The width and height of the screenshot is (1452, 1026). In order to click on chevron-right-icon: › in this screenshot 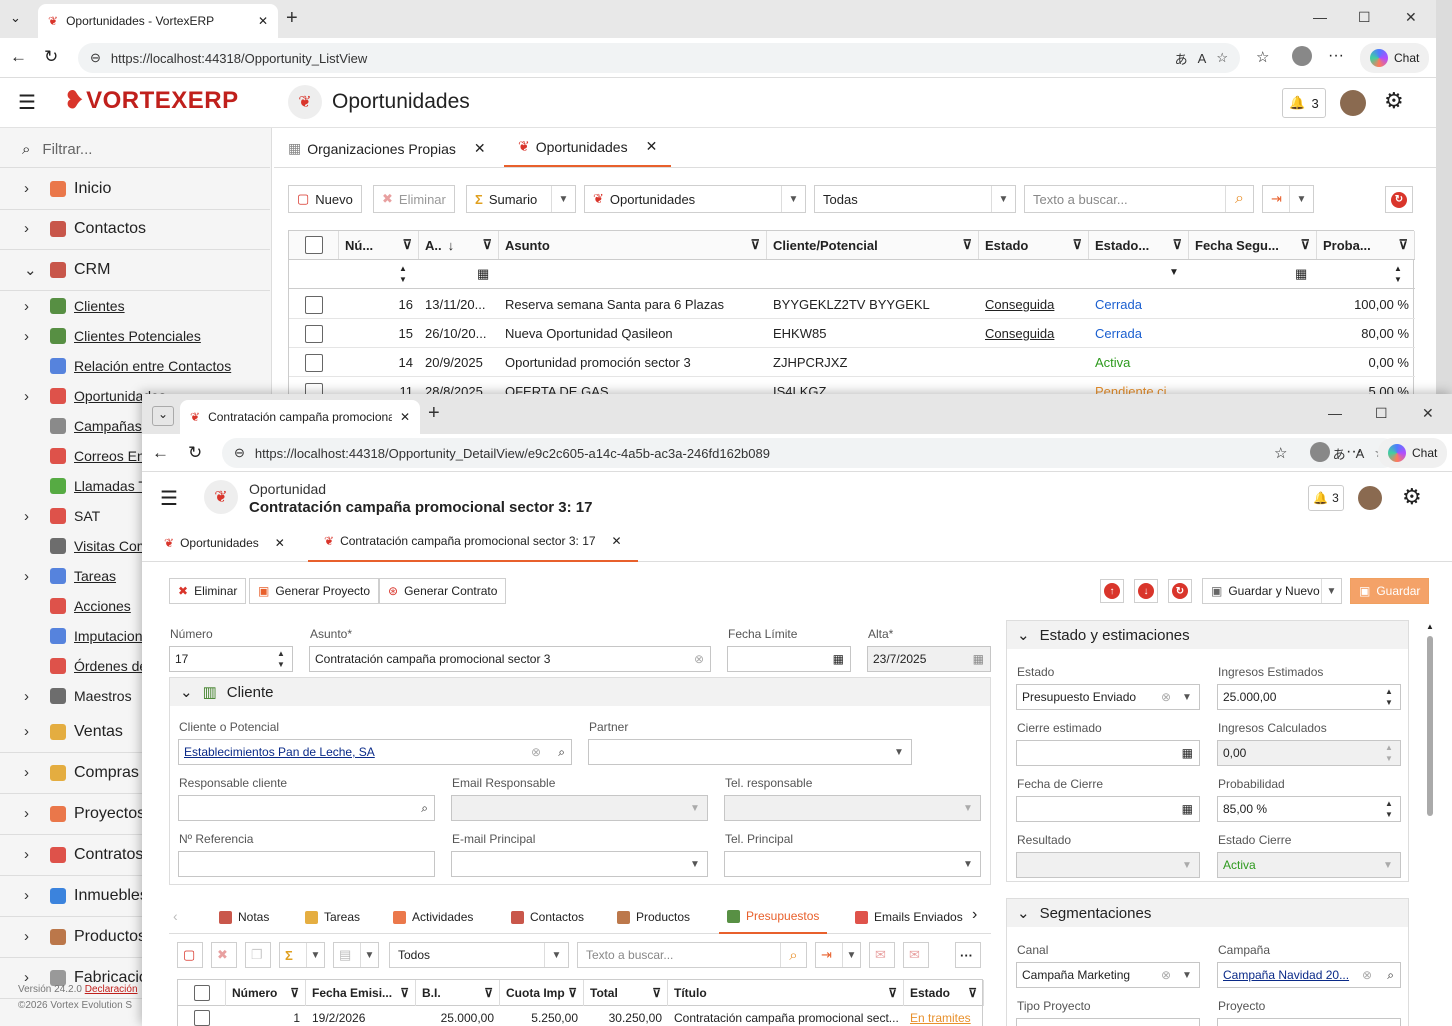, I will do `click(974, 915)`.